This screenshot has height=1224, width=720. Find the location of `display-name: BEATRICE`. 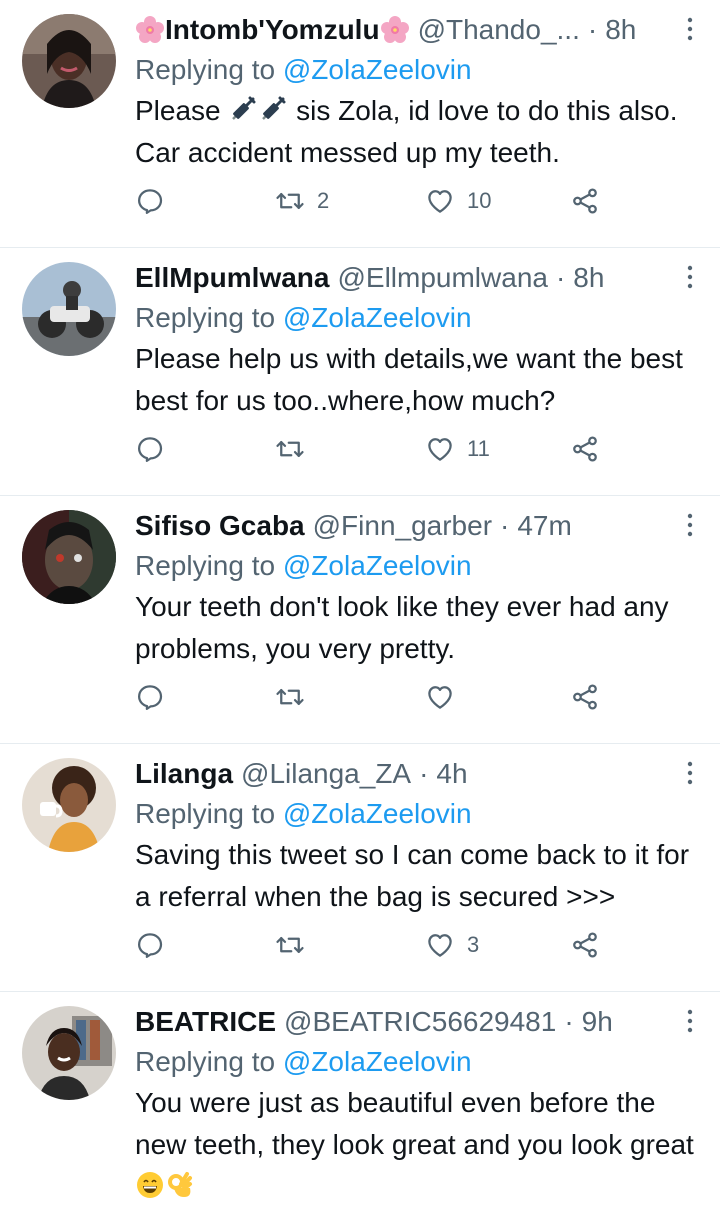

display-name: BEATRICE is located at coordinates (205, 1022).